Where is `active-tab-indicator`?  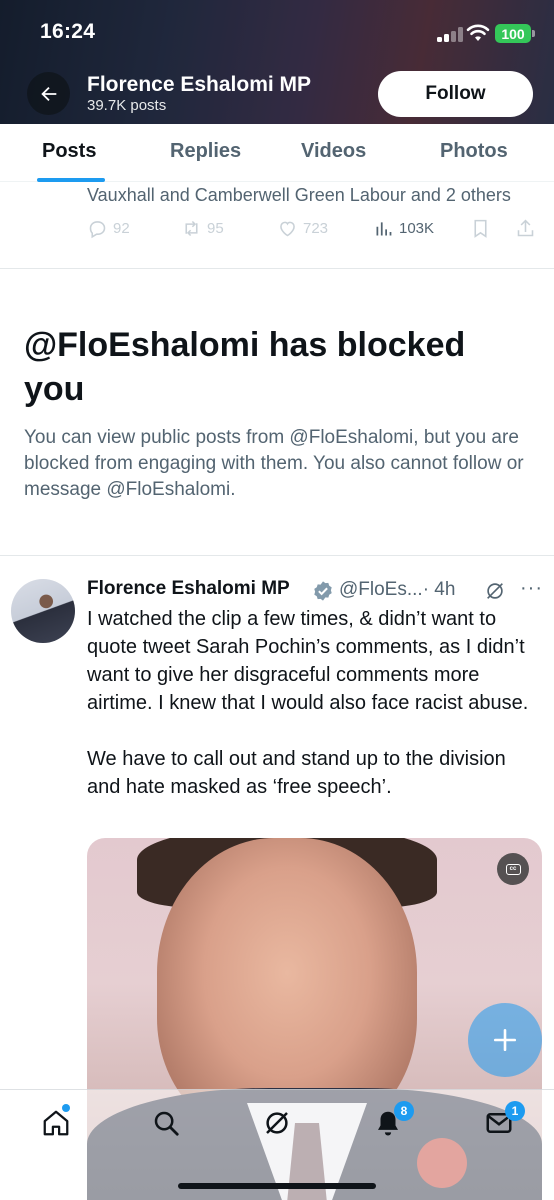
active-tab-indicator is located at coordinates (71, 180).